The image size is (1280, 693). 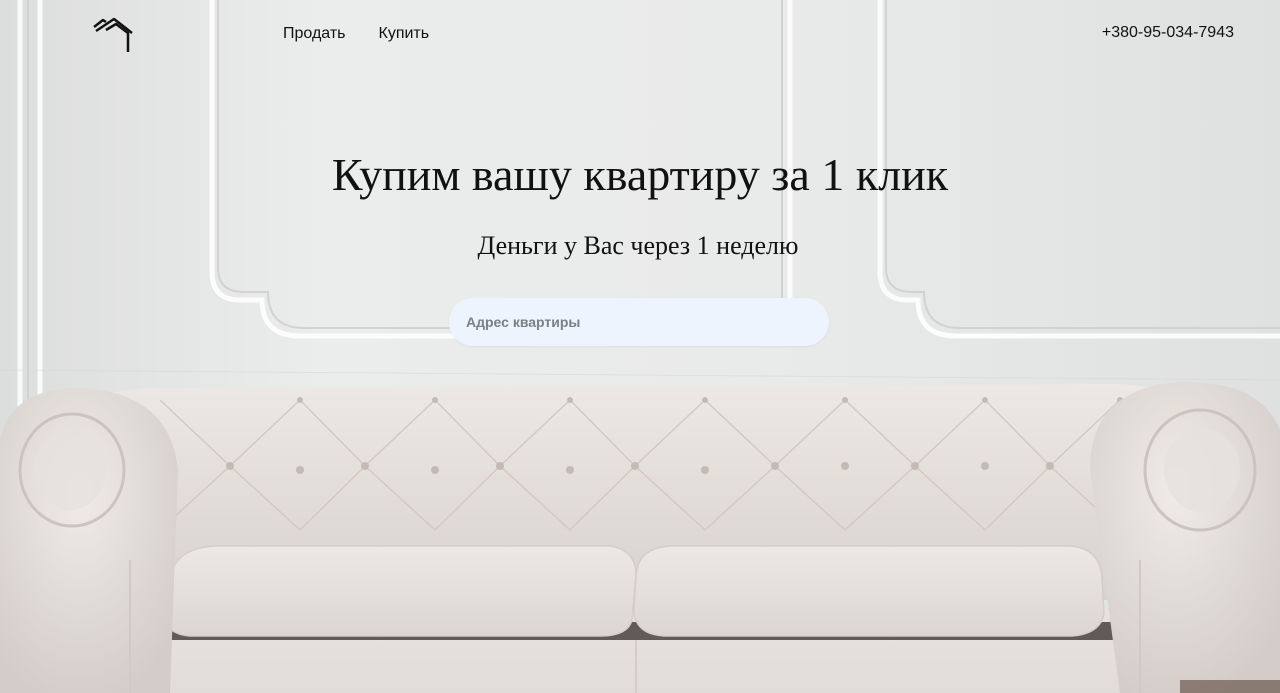 I want to click on hero-title: Купим вашу квартиру за 1 клик, so click(x=640, y=174).